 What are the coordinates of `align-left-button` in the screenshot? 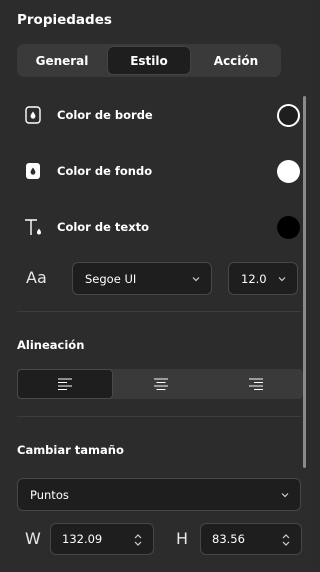 It's located at (65, 384).